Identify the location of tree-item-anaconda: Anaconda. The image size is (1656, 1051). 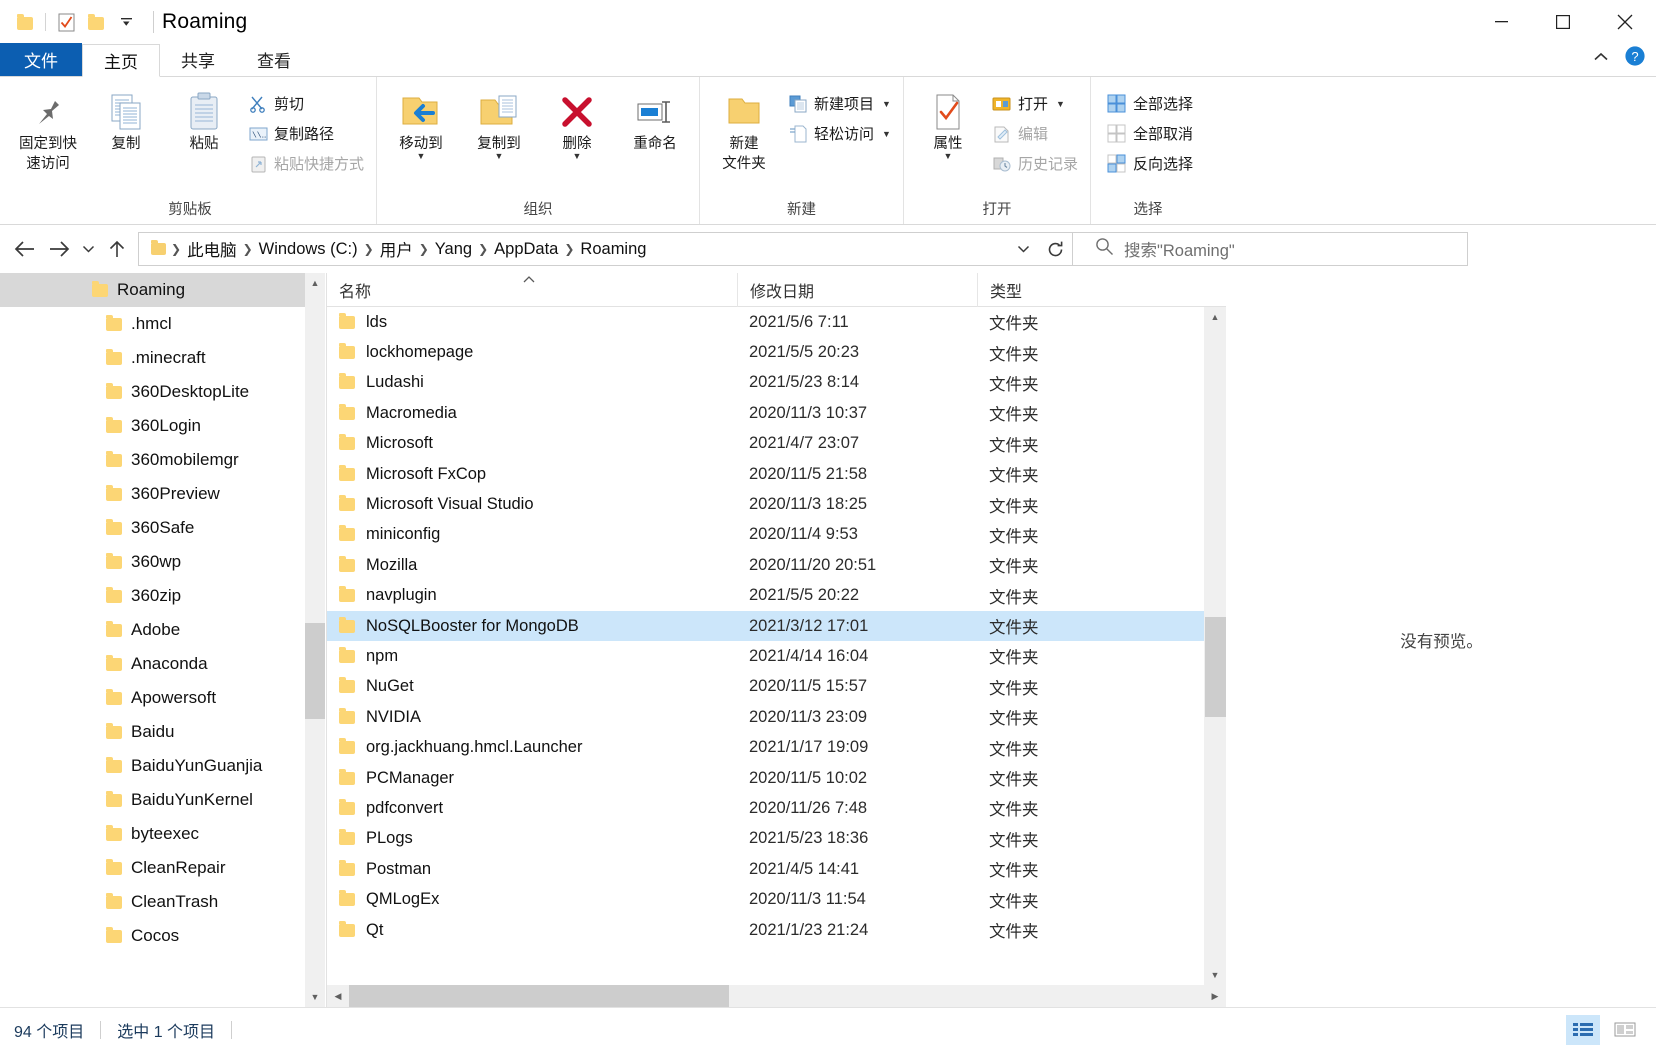
(162, 664).